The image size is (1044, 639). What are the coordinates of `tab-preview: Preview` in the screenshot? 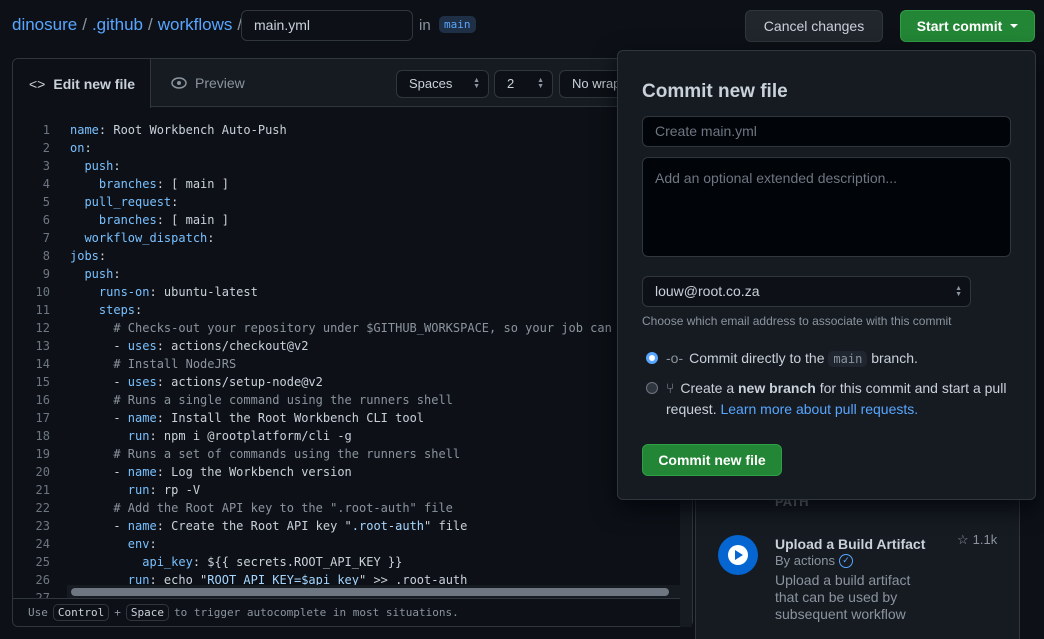 It's located at (208, 83).